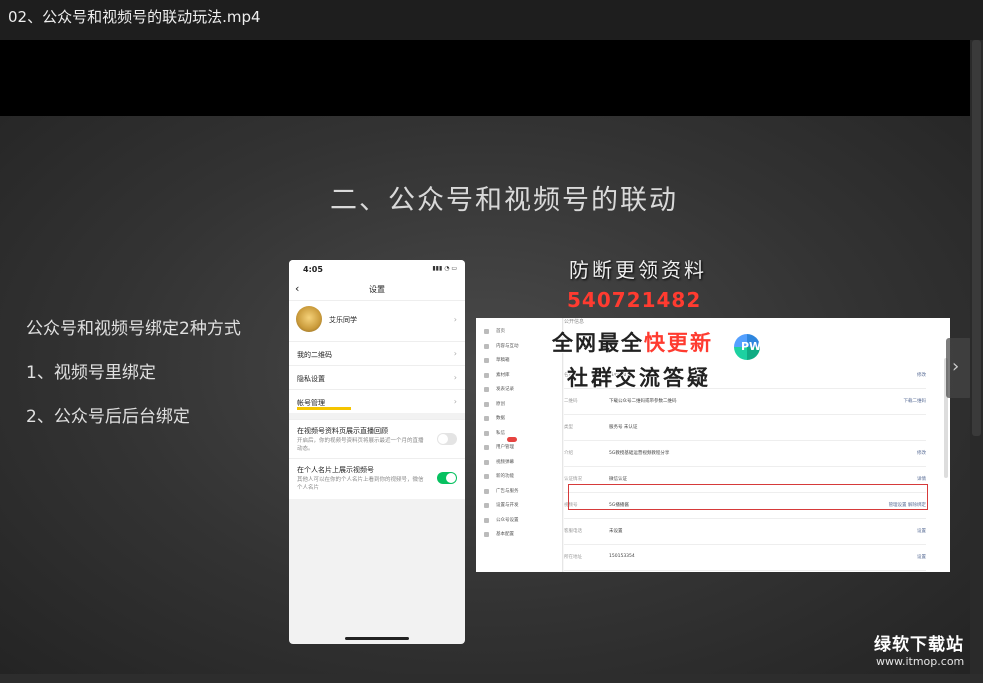 The height and width of the screenshot is (683, 983). I want to click on highlight-underline, so click(324, 408).